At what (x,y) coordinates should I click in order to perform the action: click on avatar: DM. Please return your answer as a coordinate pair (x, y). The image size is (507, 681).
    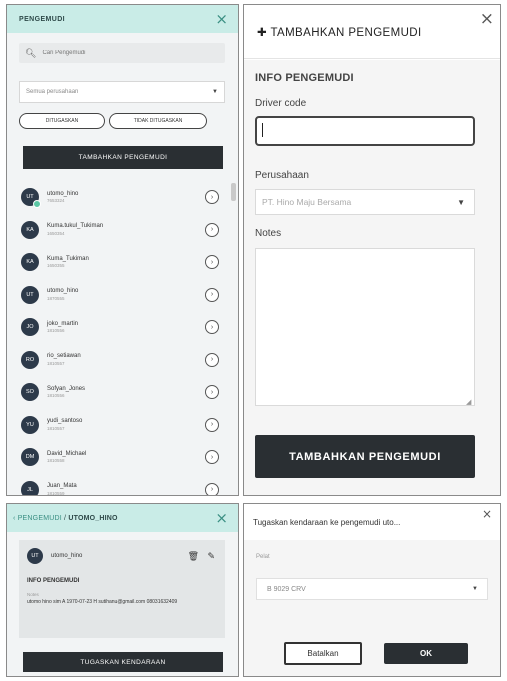
    Looking at the image, I should click on (30, 457).